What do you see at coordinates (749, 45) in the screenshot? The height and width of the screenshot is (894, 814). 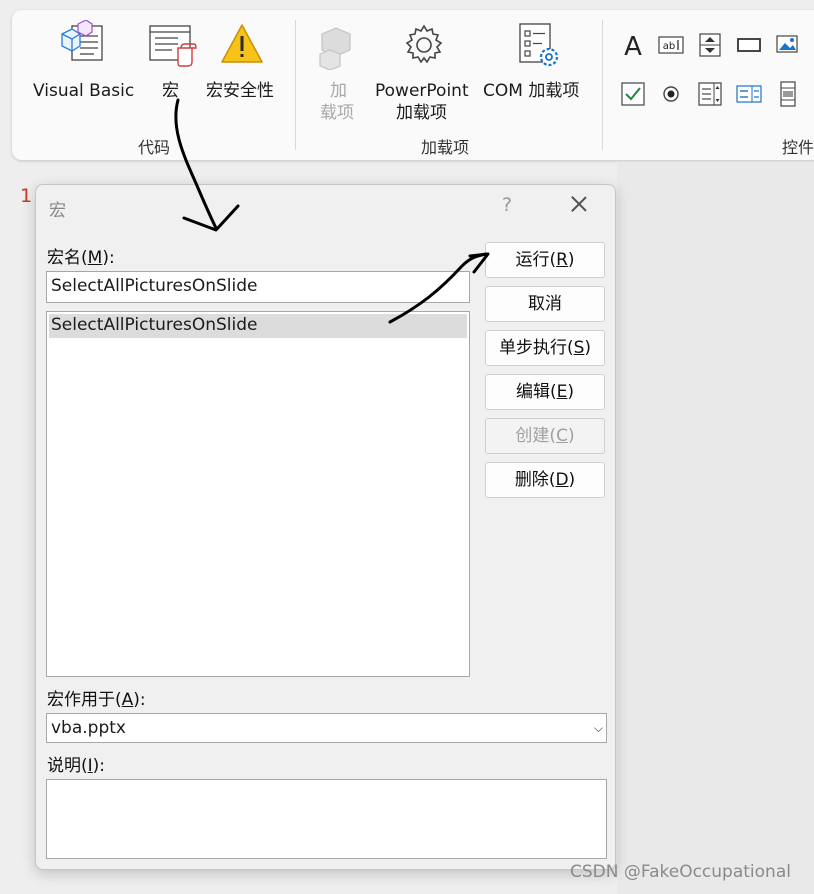 I see `commandbutton-control-icon` at bounding box center [749, 45].